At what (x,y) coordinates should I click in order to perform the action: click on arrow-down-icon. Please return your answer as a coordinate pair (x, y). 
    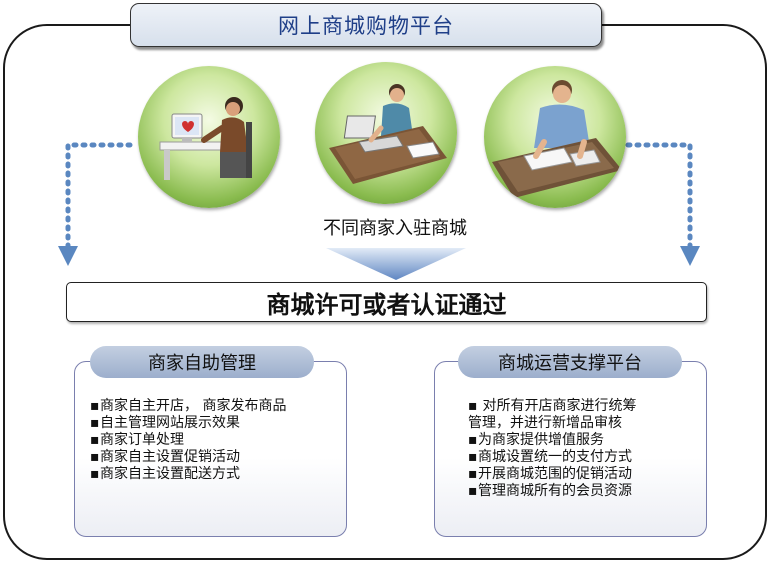
    Looking at the image, I should click on (396, 264).